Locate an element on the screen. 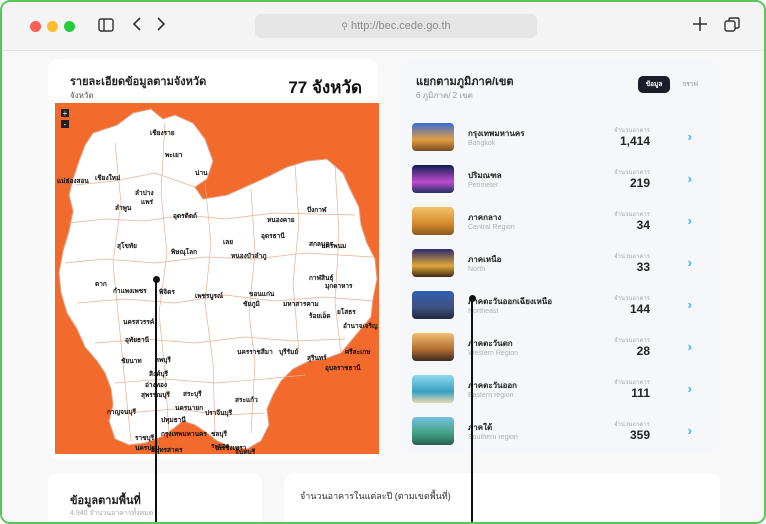  province-label: นครนายก is located at coordinates (189, 408).